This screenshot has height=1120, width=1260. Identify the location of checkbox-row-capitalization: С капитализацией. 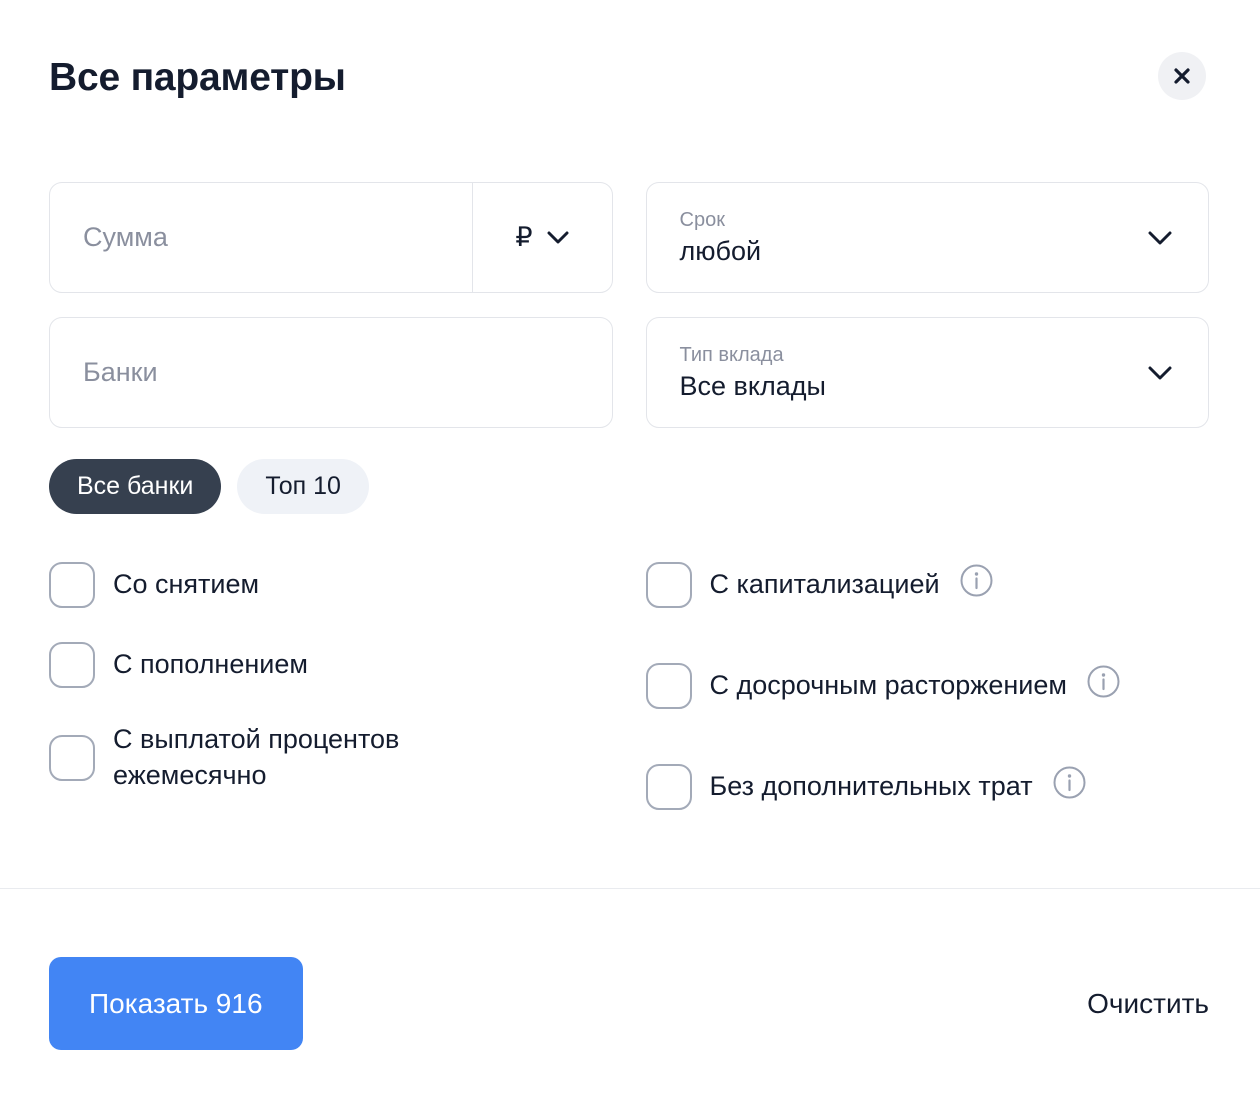
(927, 585).